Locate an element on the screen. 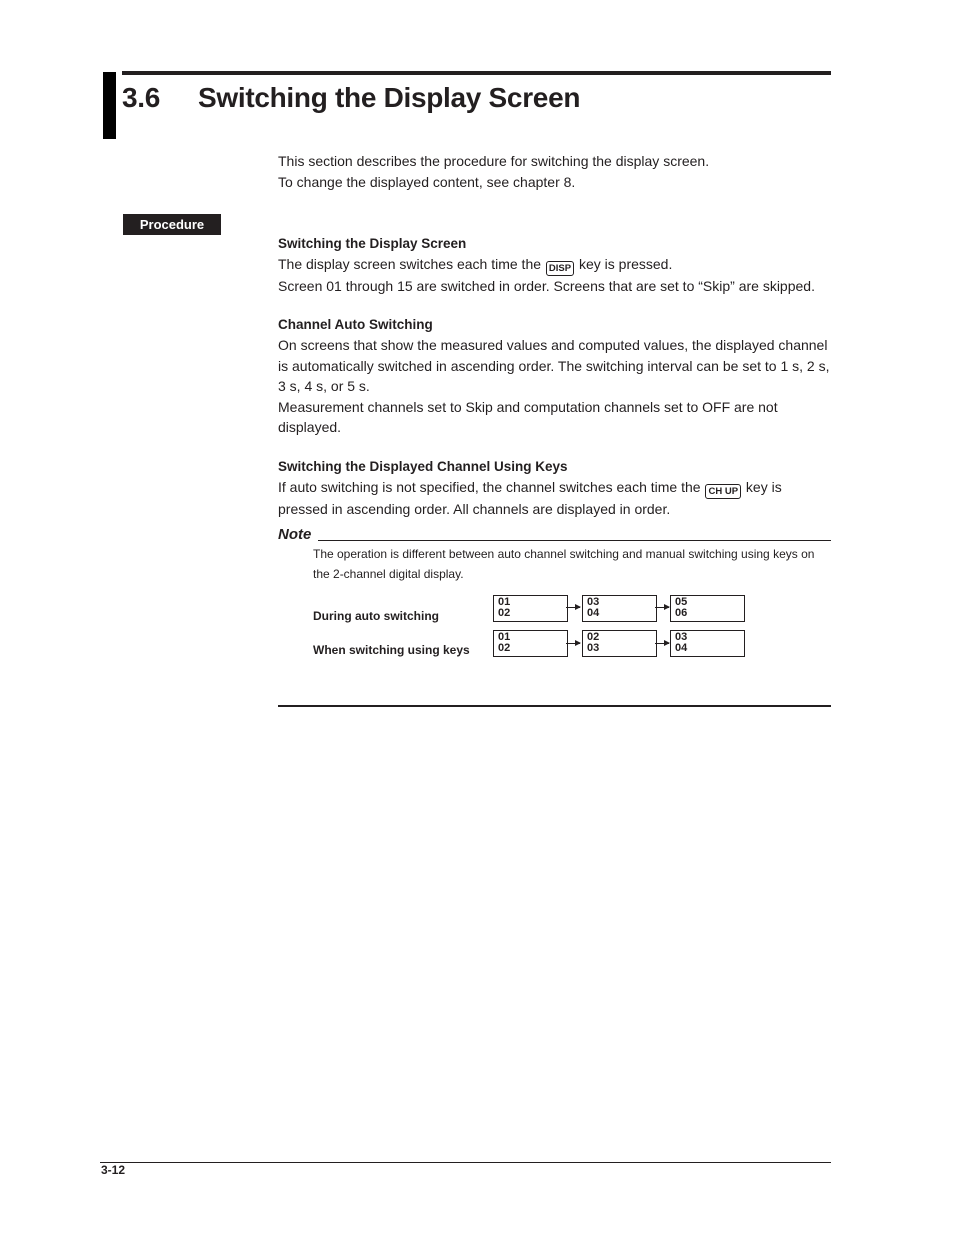 The height and width of the screenshot is (1235, 954). section-side-bar is located at coordinates (109, 105).